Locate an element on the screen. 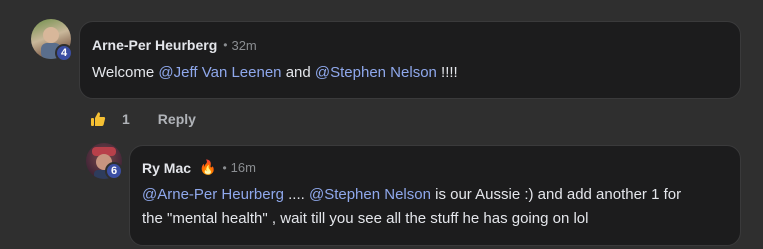  avatar-badge: 4 is located at coordinates (64, 53).